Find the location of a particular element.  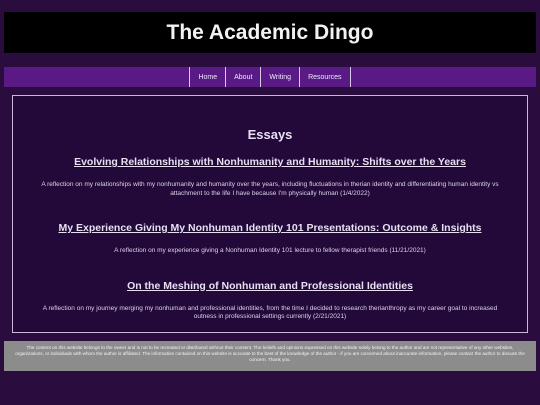

nav-bar: Home About Writing Resources is located at coordinates (270, 77).